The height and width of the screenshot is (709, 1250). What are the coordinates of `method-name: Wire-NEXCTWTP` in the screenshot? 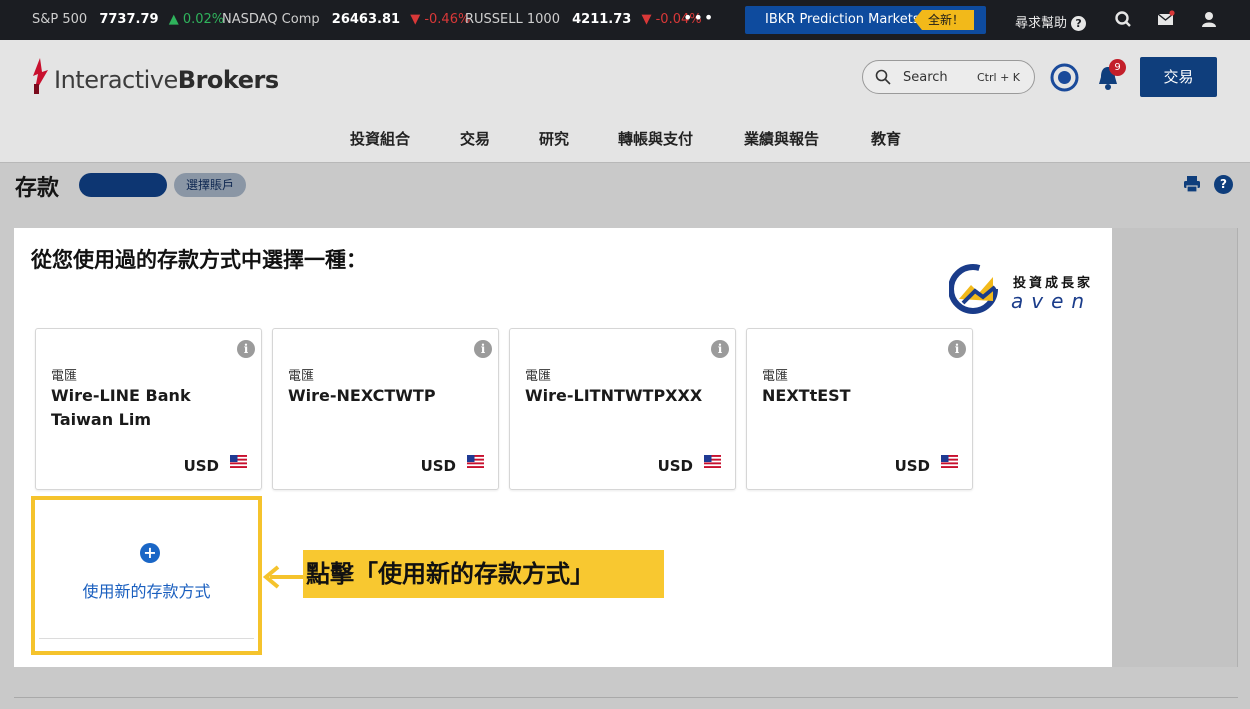 It's located at (362, 395).